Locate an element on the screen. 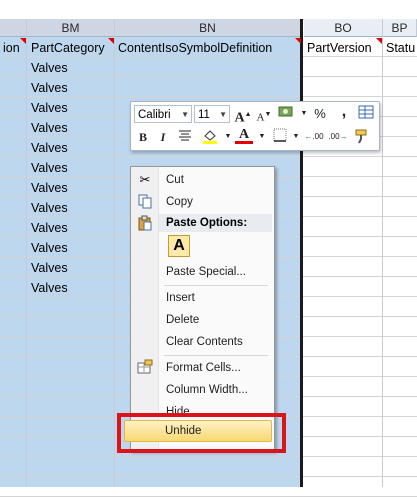  format-painter-button is located at coordinates (362, 137).